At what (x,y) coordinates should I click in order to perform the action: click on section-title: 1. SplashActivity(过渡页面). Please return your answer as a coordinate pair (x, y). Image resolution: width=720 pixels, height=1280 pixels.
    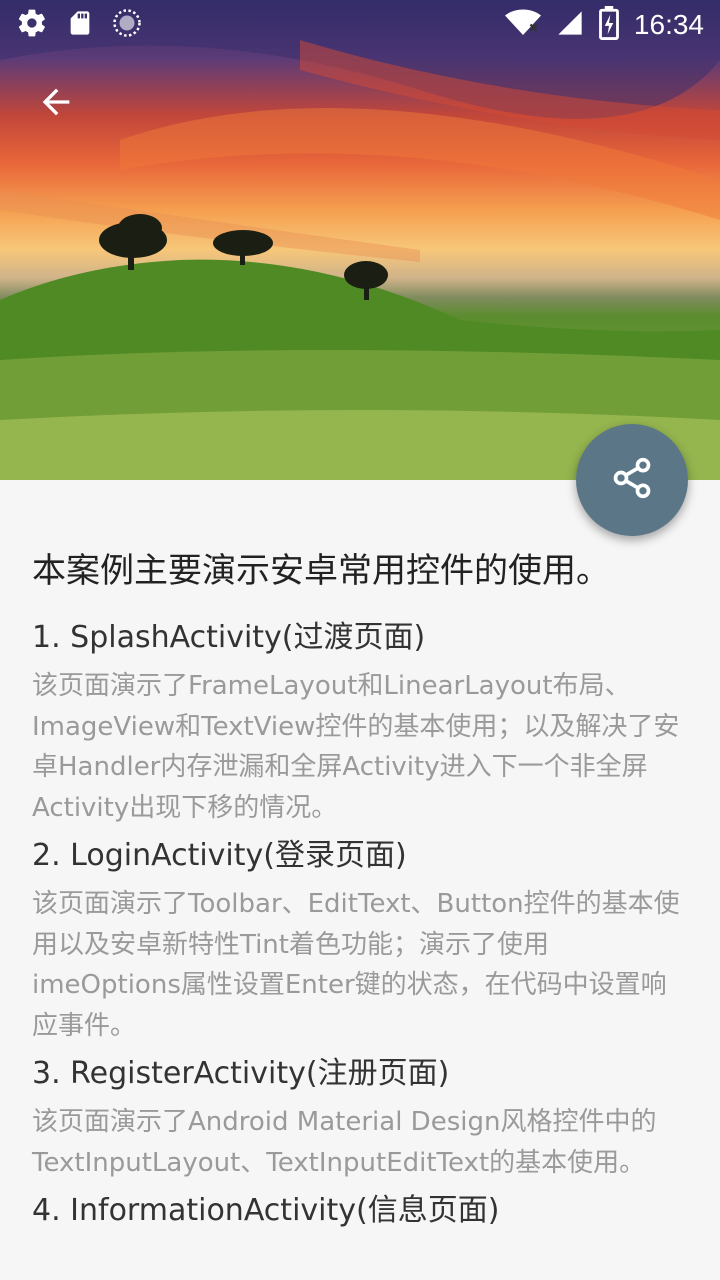
    Looking at the image, I should click on (229, 637).